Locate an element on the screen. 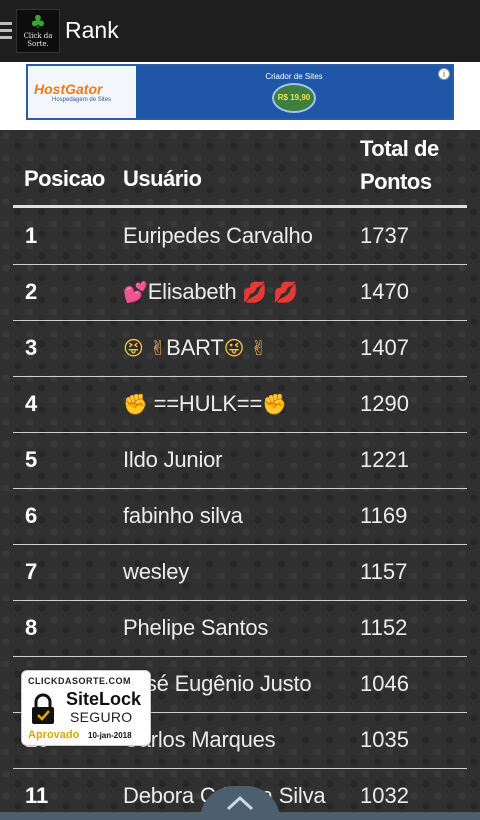  sitelock-date: 10-jan-2018 is located at coordinates (110, 735).